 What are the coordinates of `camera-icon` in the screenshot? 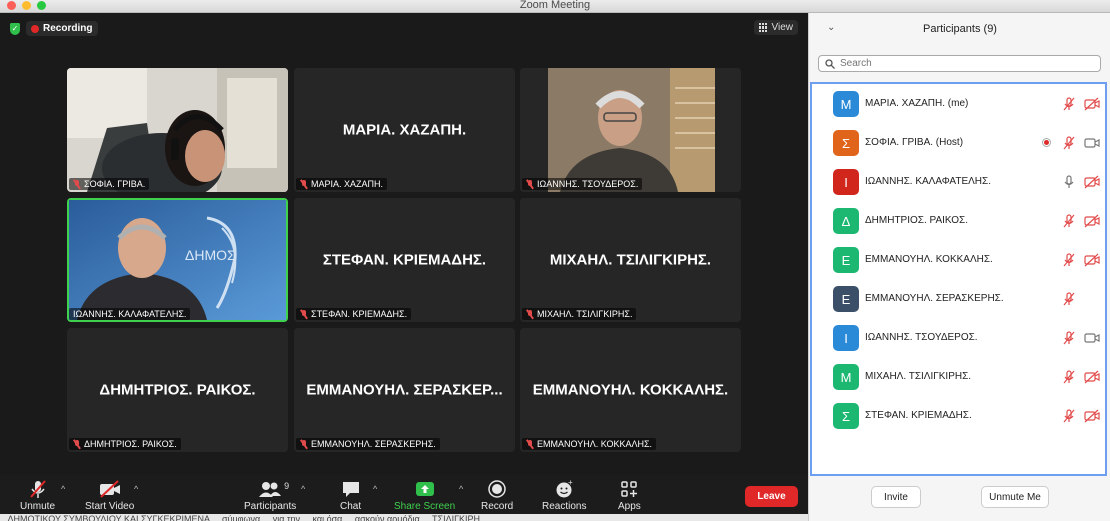 It's located at (1092, 145).